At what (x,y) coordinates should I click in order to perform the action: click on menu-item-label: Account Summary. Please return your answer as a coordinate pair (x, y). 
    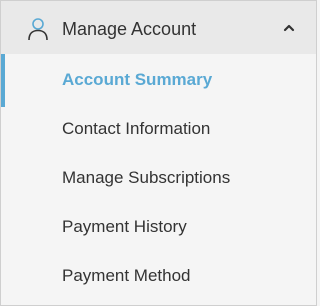
    Looking at the image, I should click on (137, 79).